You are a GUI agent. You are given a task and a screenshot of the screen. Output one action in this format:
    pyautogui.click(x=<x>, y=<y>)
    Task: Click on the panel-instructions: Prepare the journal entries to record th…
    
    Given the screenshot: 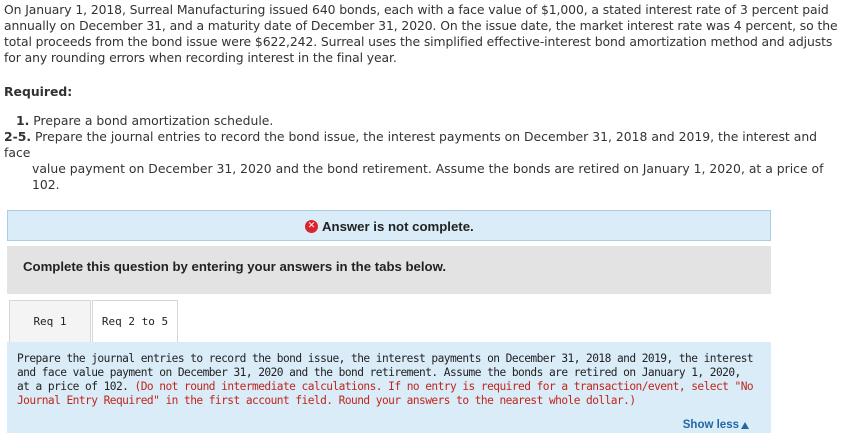 What is the action you would take?
    pyautogui.click(x=387, y=380)
    